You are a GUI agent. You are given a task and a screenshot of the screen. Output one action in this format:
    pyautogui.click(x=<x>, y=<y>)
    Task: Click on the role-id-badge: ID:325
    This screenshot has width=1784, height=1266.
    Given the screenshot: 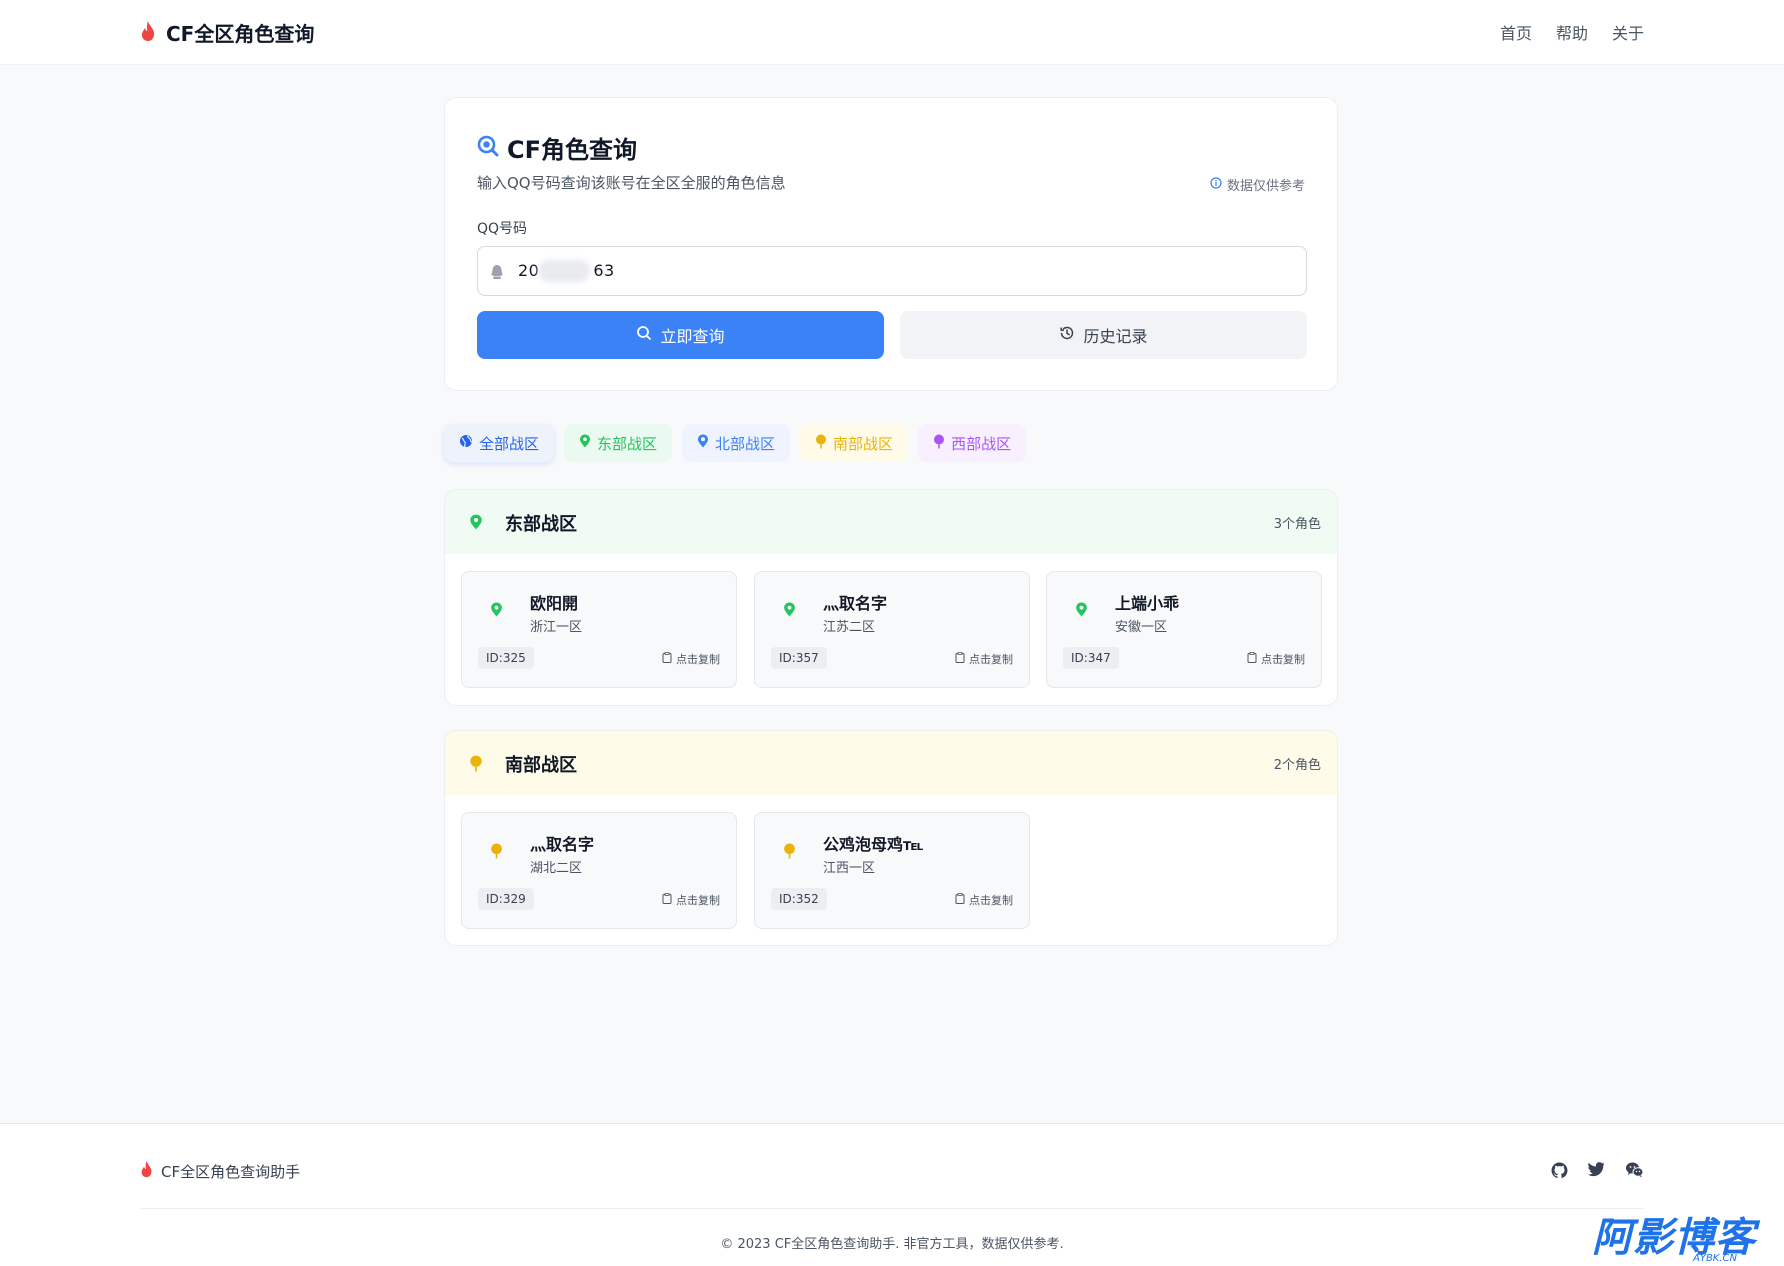 What is the action you would take?
    pyautogui.click(x=506, y=658)
    